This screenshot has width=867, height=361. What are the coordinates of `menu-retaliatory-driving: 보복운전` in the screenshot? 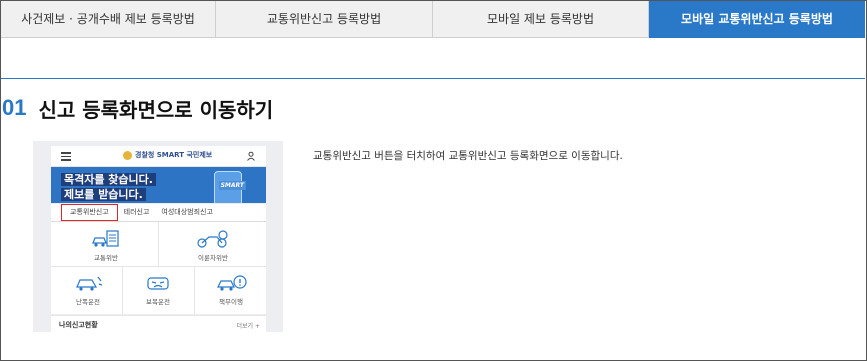 It's located at (158, 289).